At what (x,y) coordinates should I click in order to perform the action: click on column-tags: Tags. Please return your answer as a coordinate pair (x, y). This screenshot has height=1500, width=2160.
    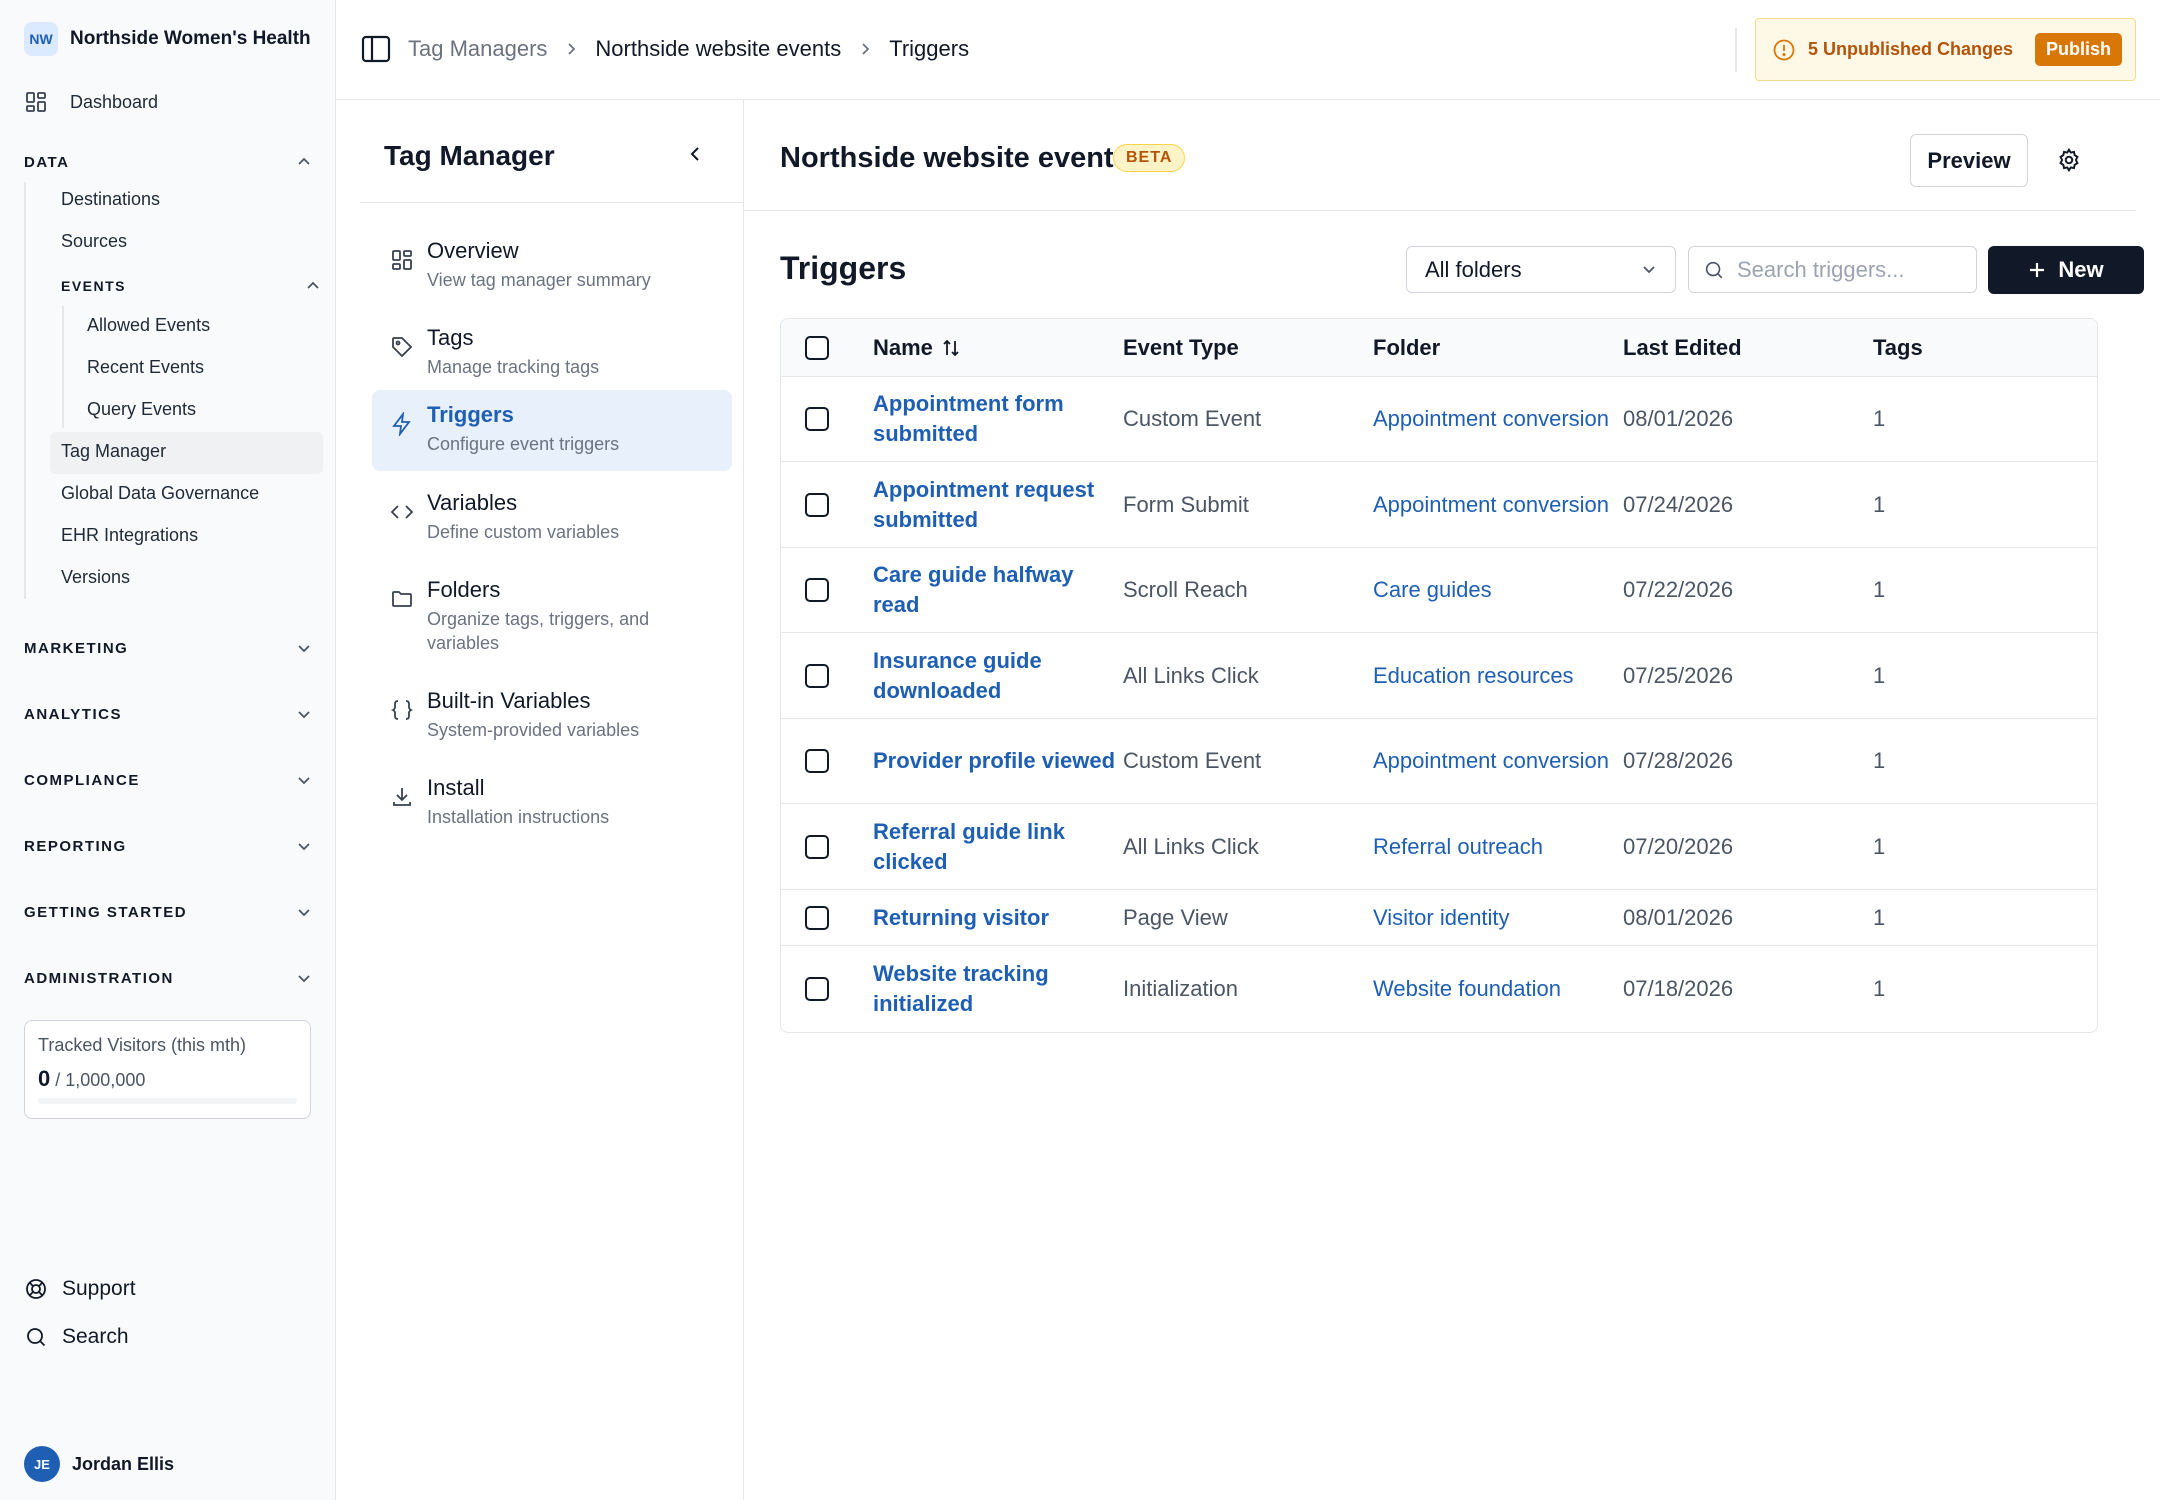
    Looking at the image, I should click on (1898, 347).